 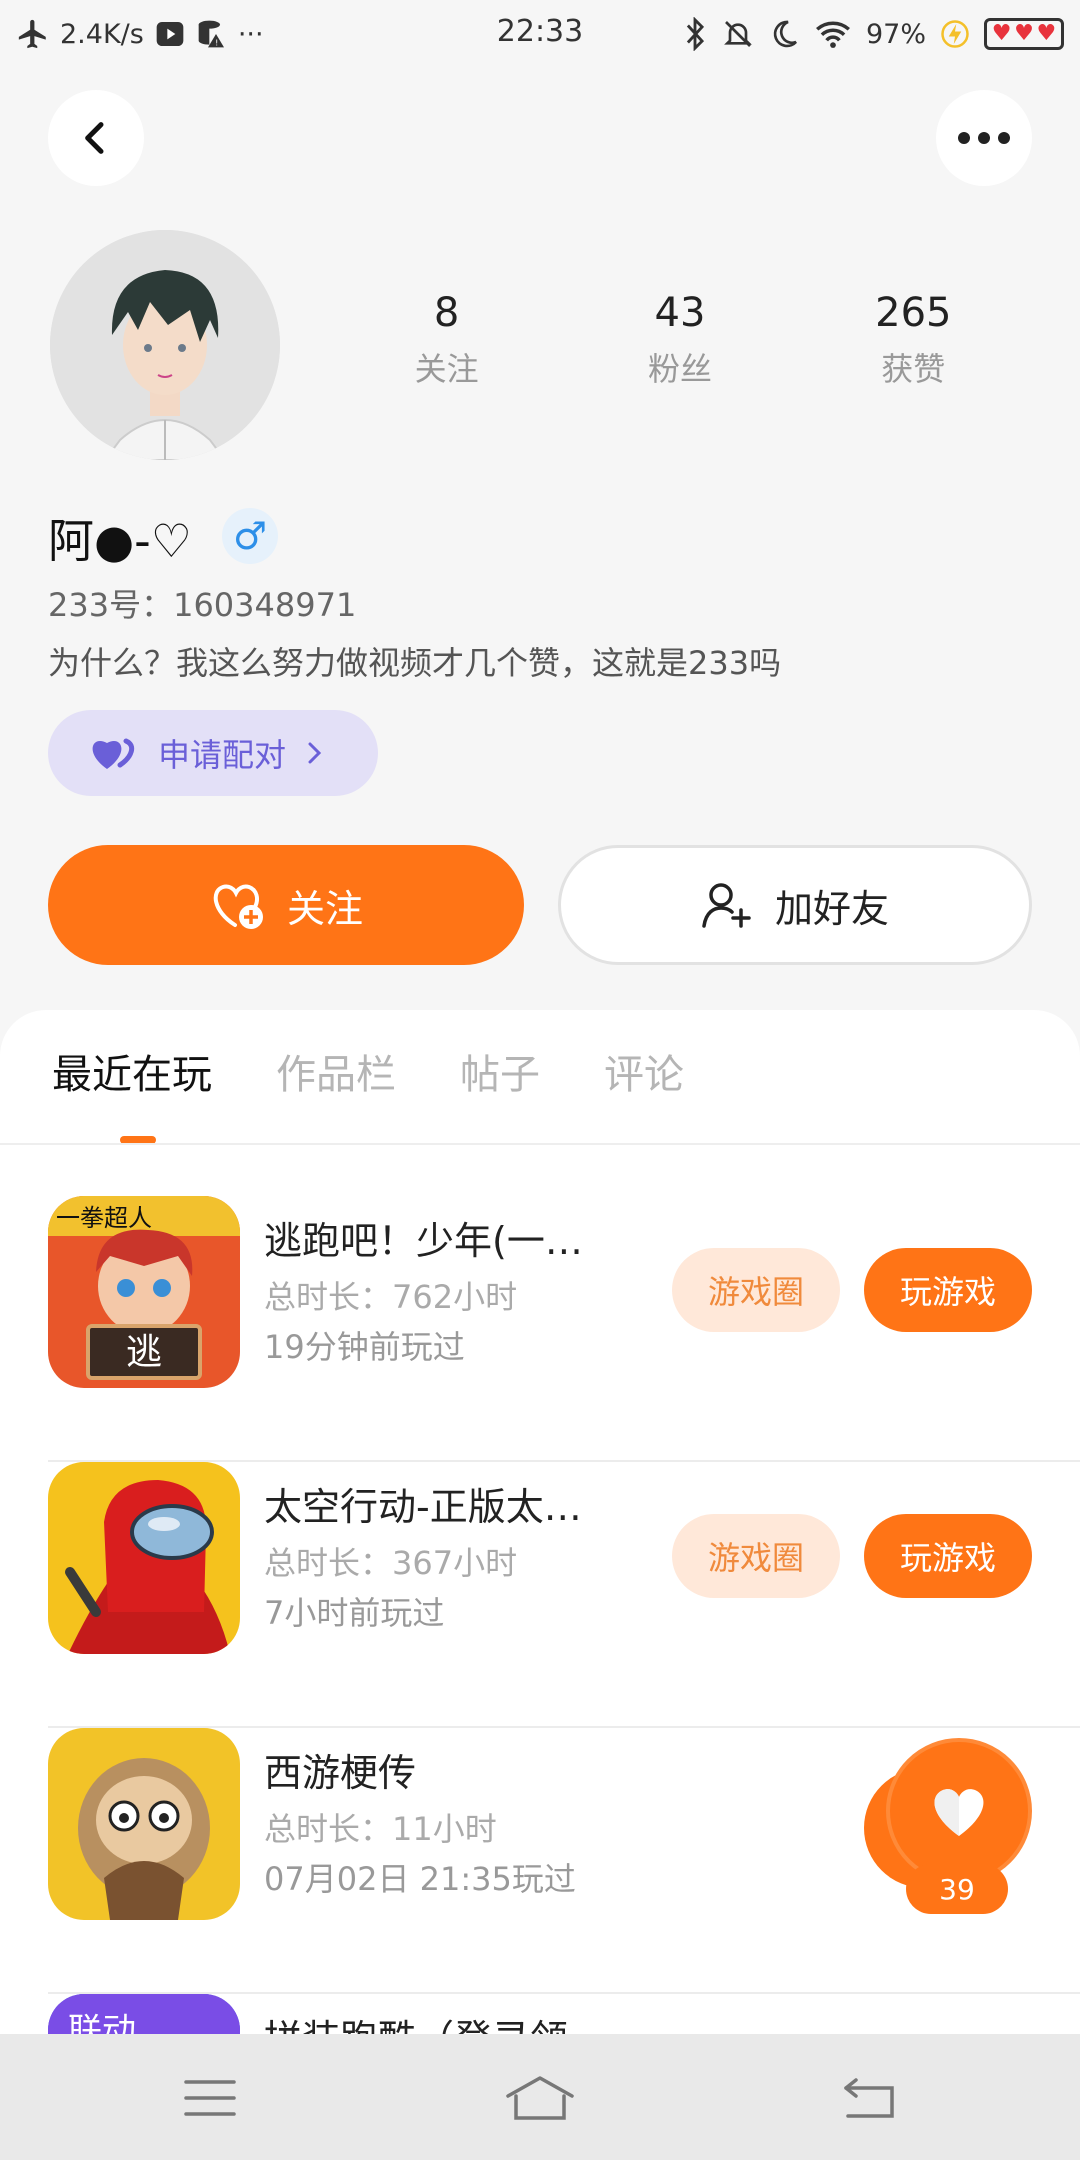 I want to click on game-duration: 总时长：762小时, so click(x=391, y=1297).